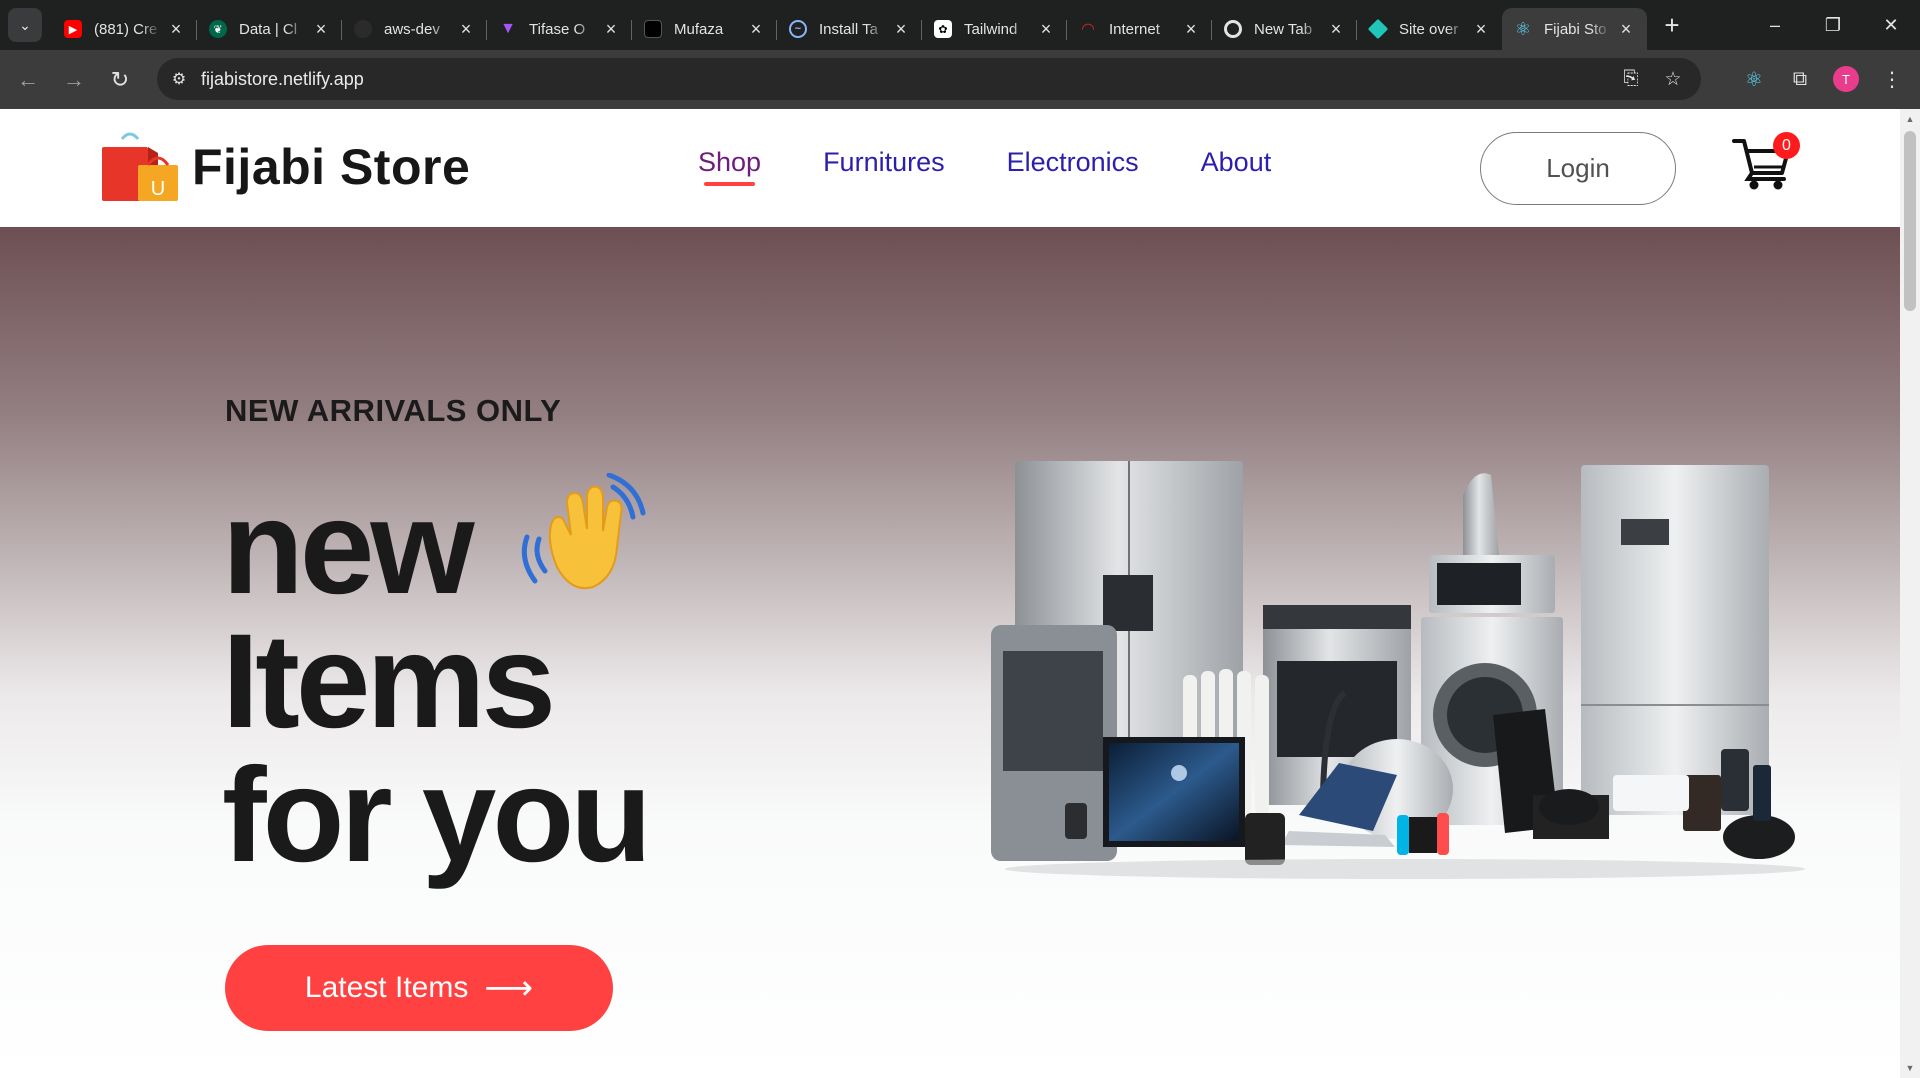  What do you see at coordinates (798, 29) in the screenshot?
I see `tailwind-icon: ~` at bounding box center [798, 29].